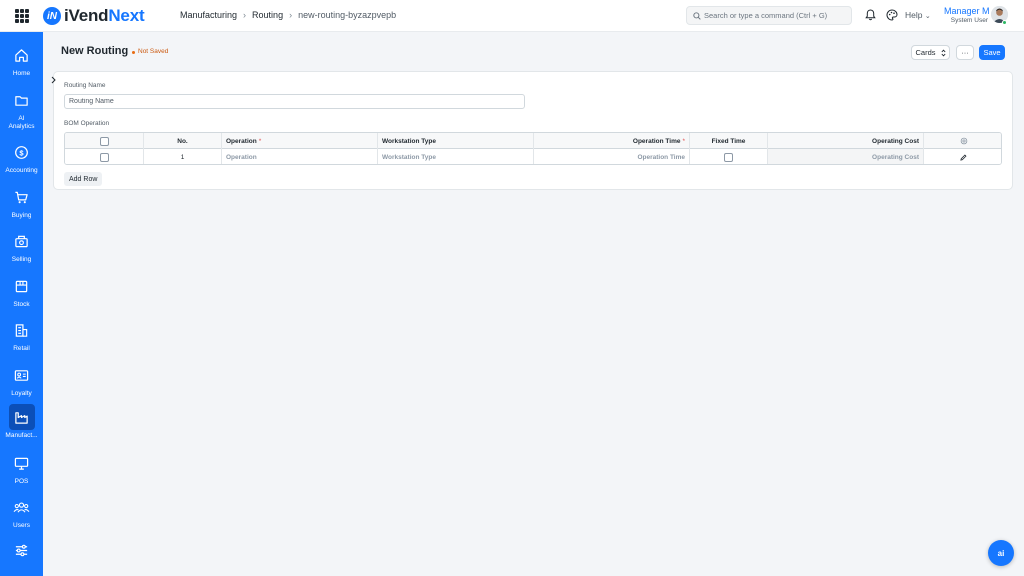 This screenshot has height=576, width=1024. What do you see at coordinates (52, 16) in the screenshot?
I see `logo-mark-icon: iN` at bounding box center [52, 16].